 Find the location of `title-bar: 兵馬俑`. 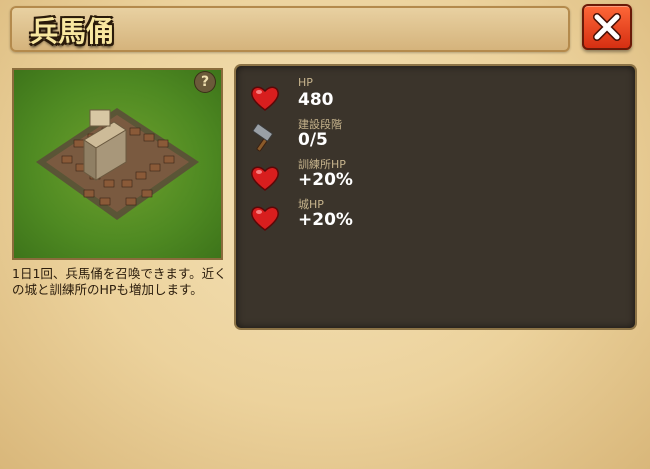

title-bar: 兵馬俑 is located at coordinates (290, 29).